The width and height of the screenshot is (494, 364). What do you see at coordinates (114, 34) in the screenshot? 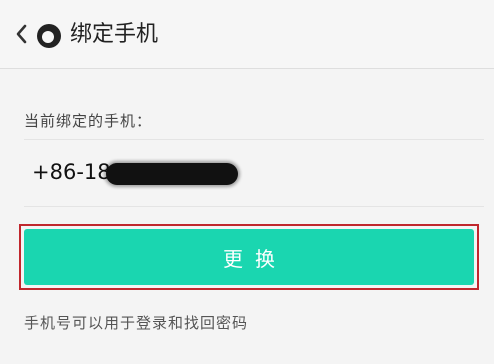
I see `page-title: 绑定手机` at bounding box center [114, 34].